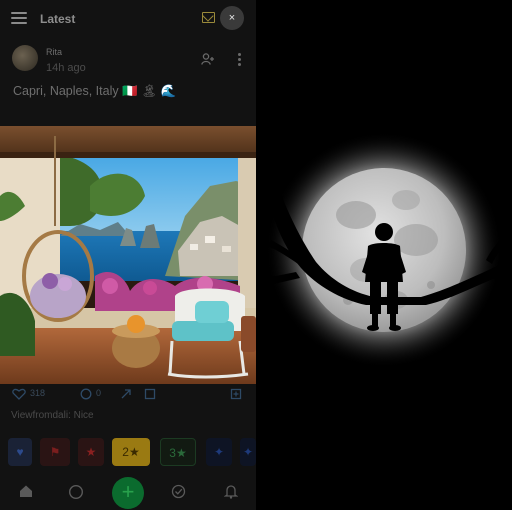 This screenshot has width=512, height=510. What do you see at coordinates (99, 393) in the screenshot?
I see `comments-count: 0` at bounding box center [99, 393].